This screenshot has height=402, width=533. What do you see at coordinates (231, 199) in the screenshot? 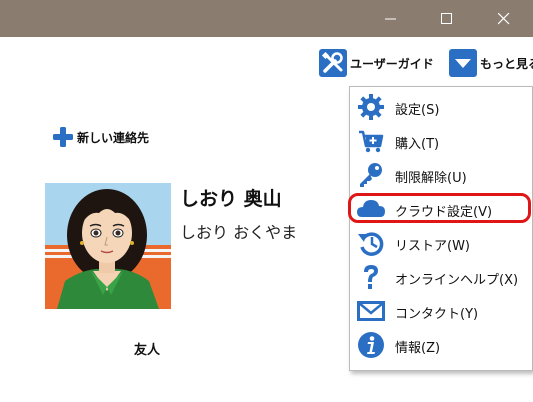
I see `contact-name: しおり 奥山` at bounding box center [231, 199].